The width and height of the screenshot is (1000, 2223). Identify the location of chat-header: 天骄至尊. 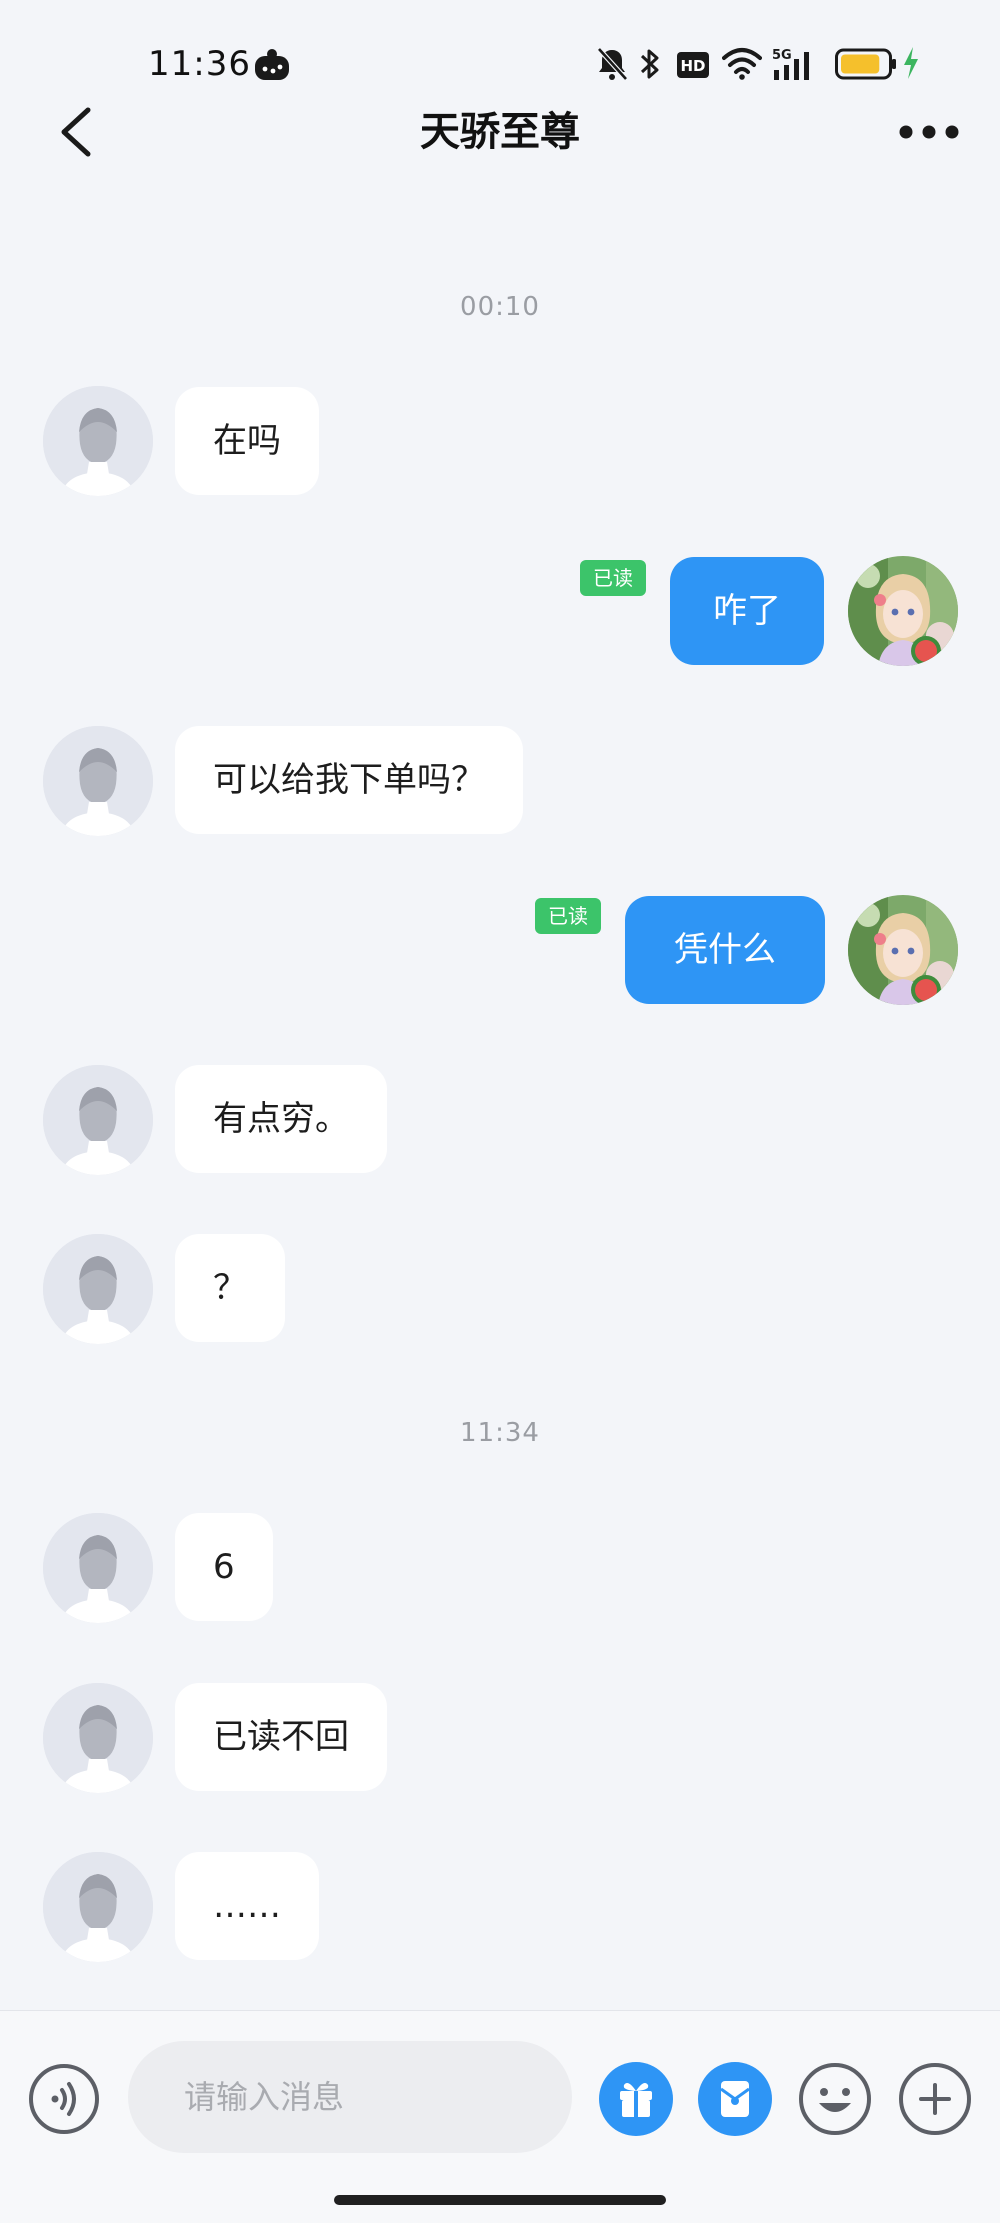
(500, 132).